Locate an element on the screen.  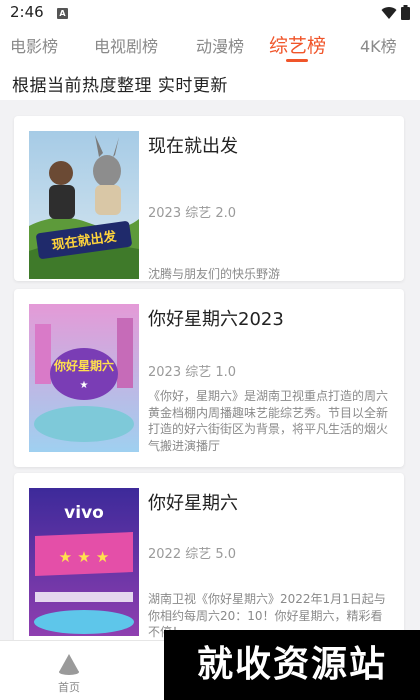
status-bar: 2:46 A is located at coordinates (210, 14).